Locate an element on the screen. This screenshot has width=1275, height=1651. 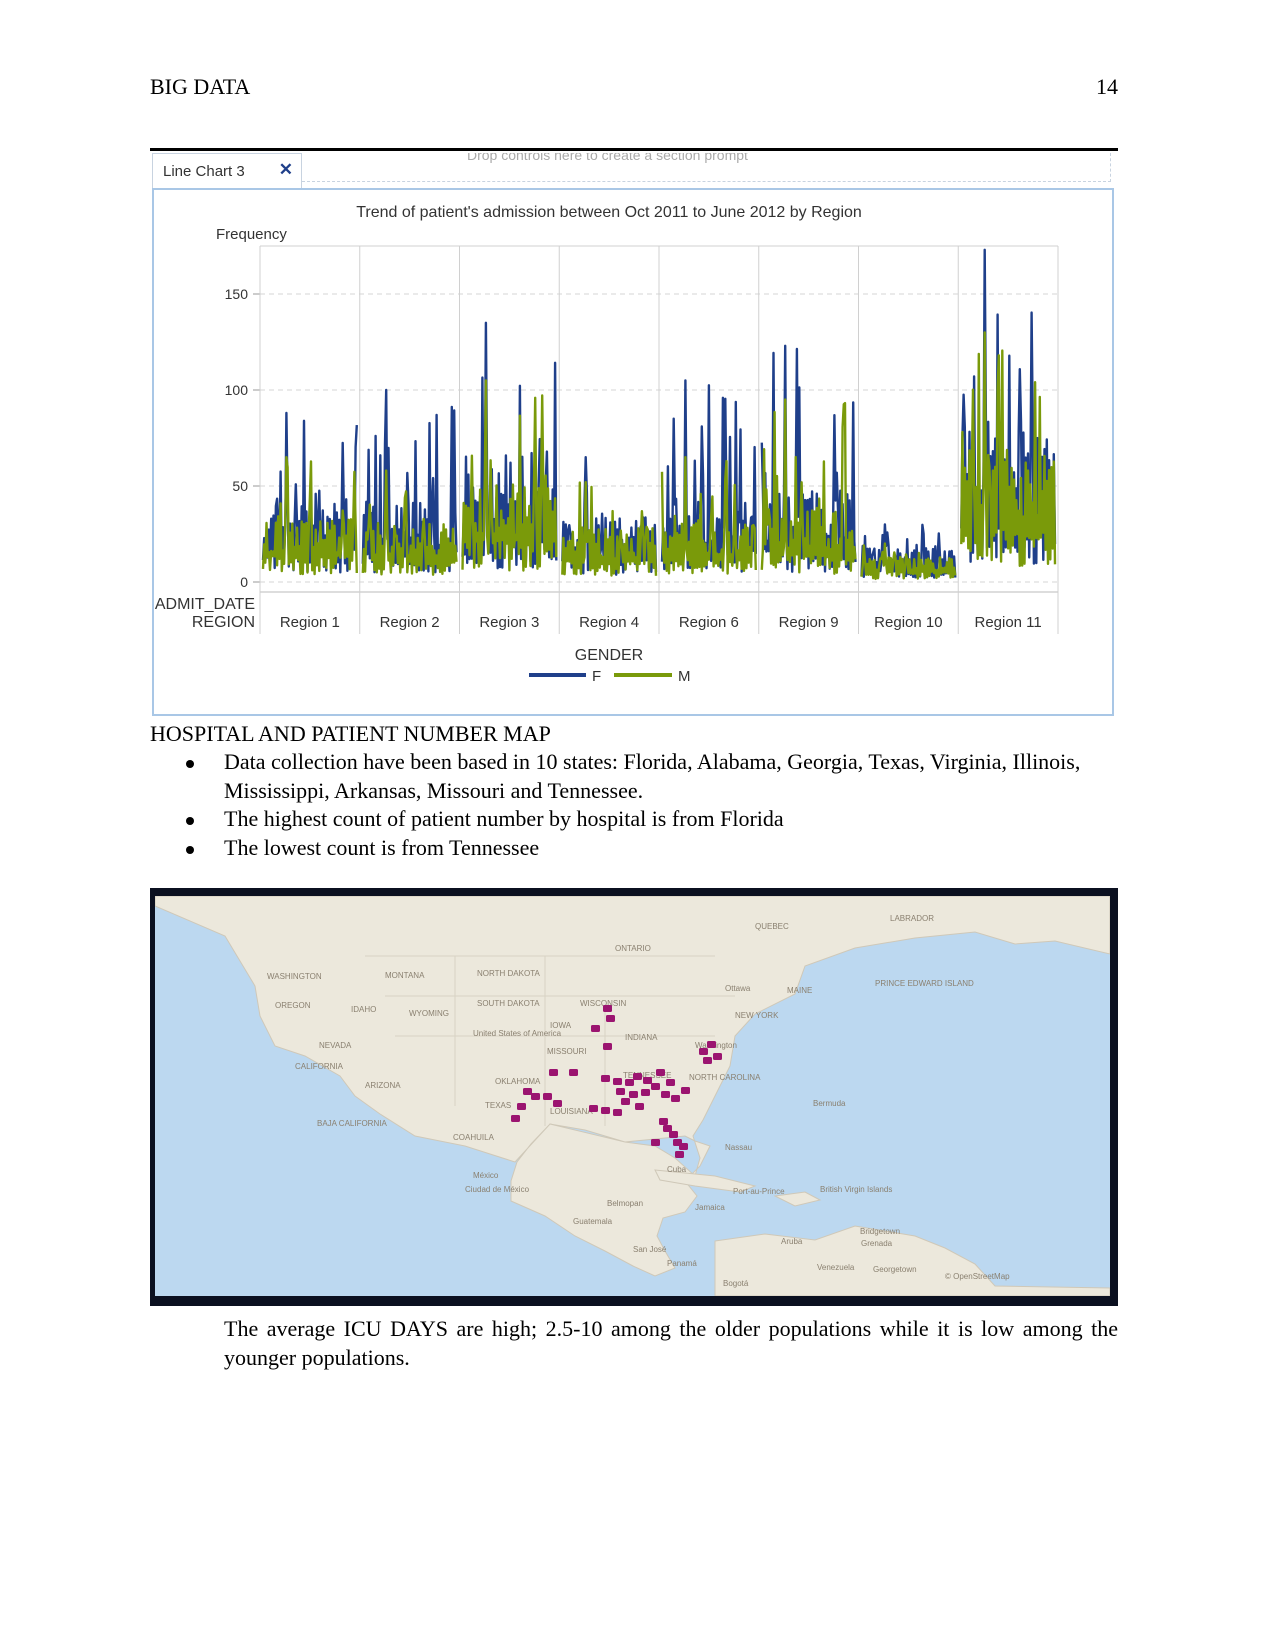
map-label-nassau: Nassau is located at coordinates (738, 1147).